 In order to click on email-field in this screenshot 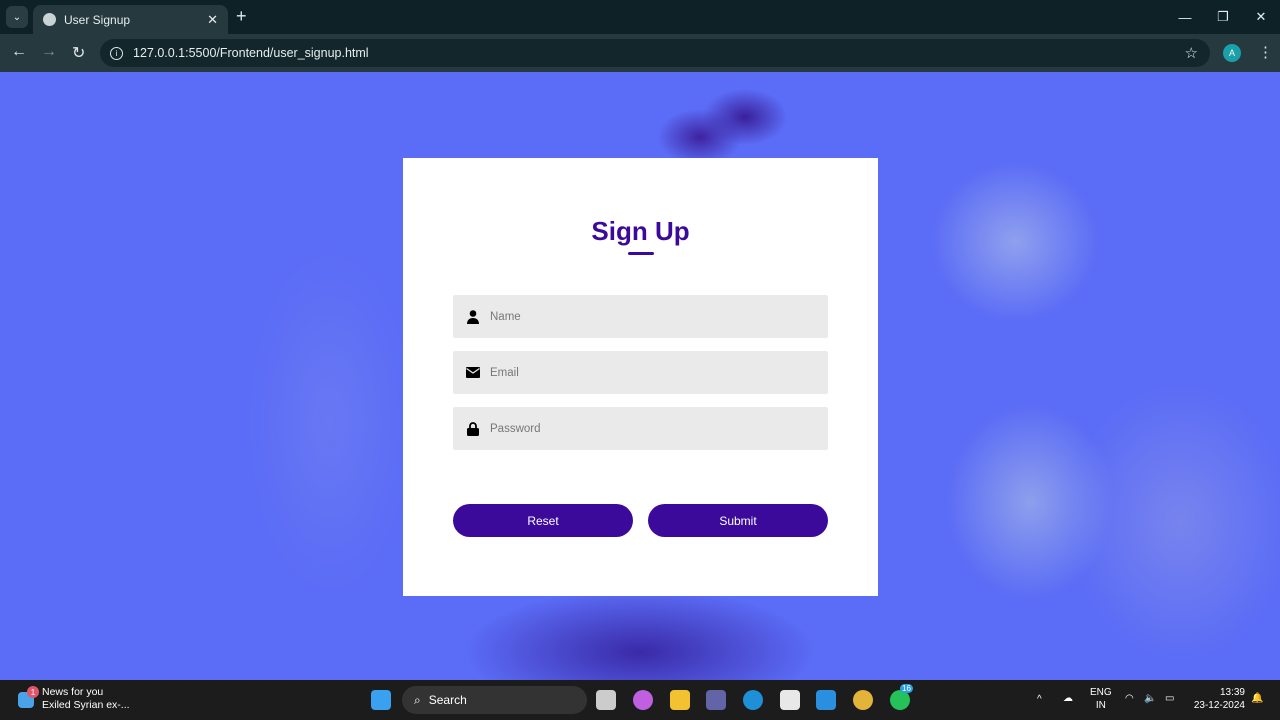, I will do `click(640, 372)`.